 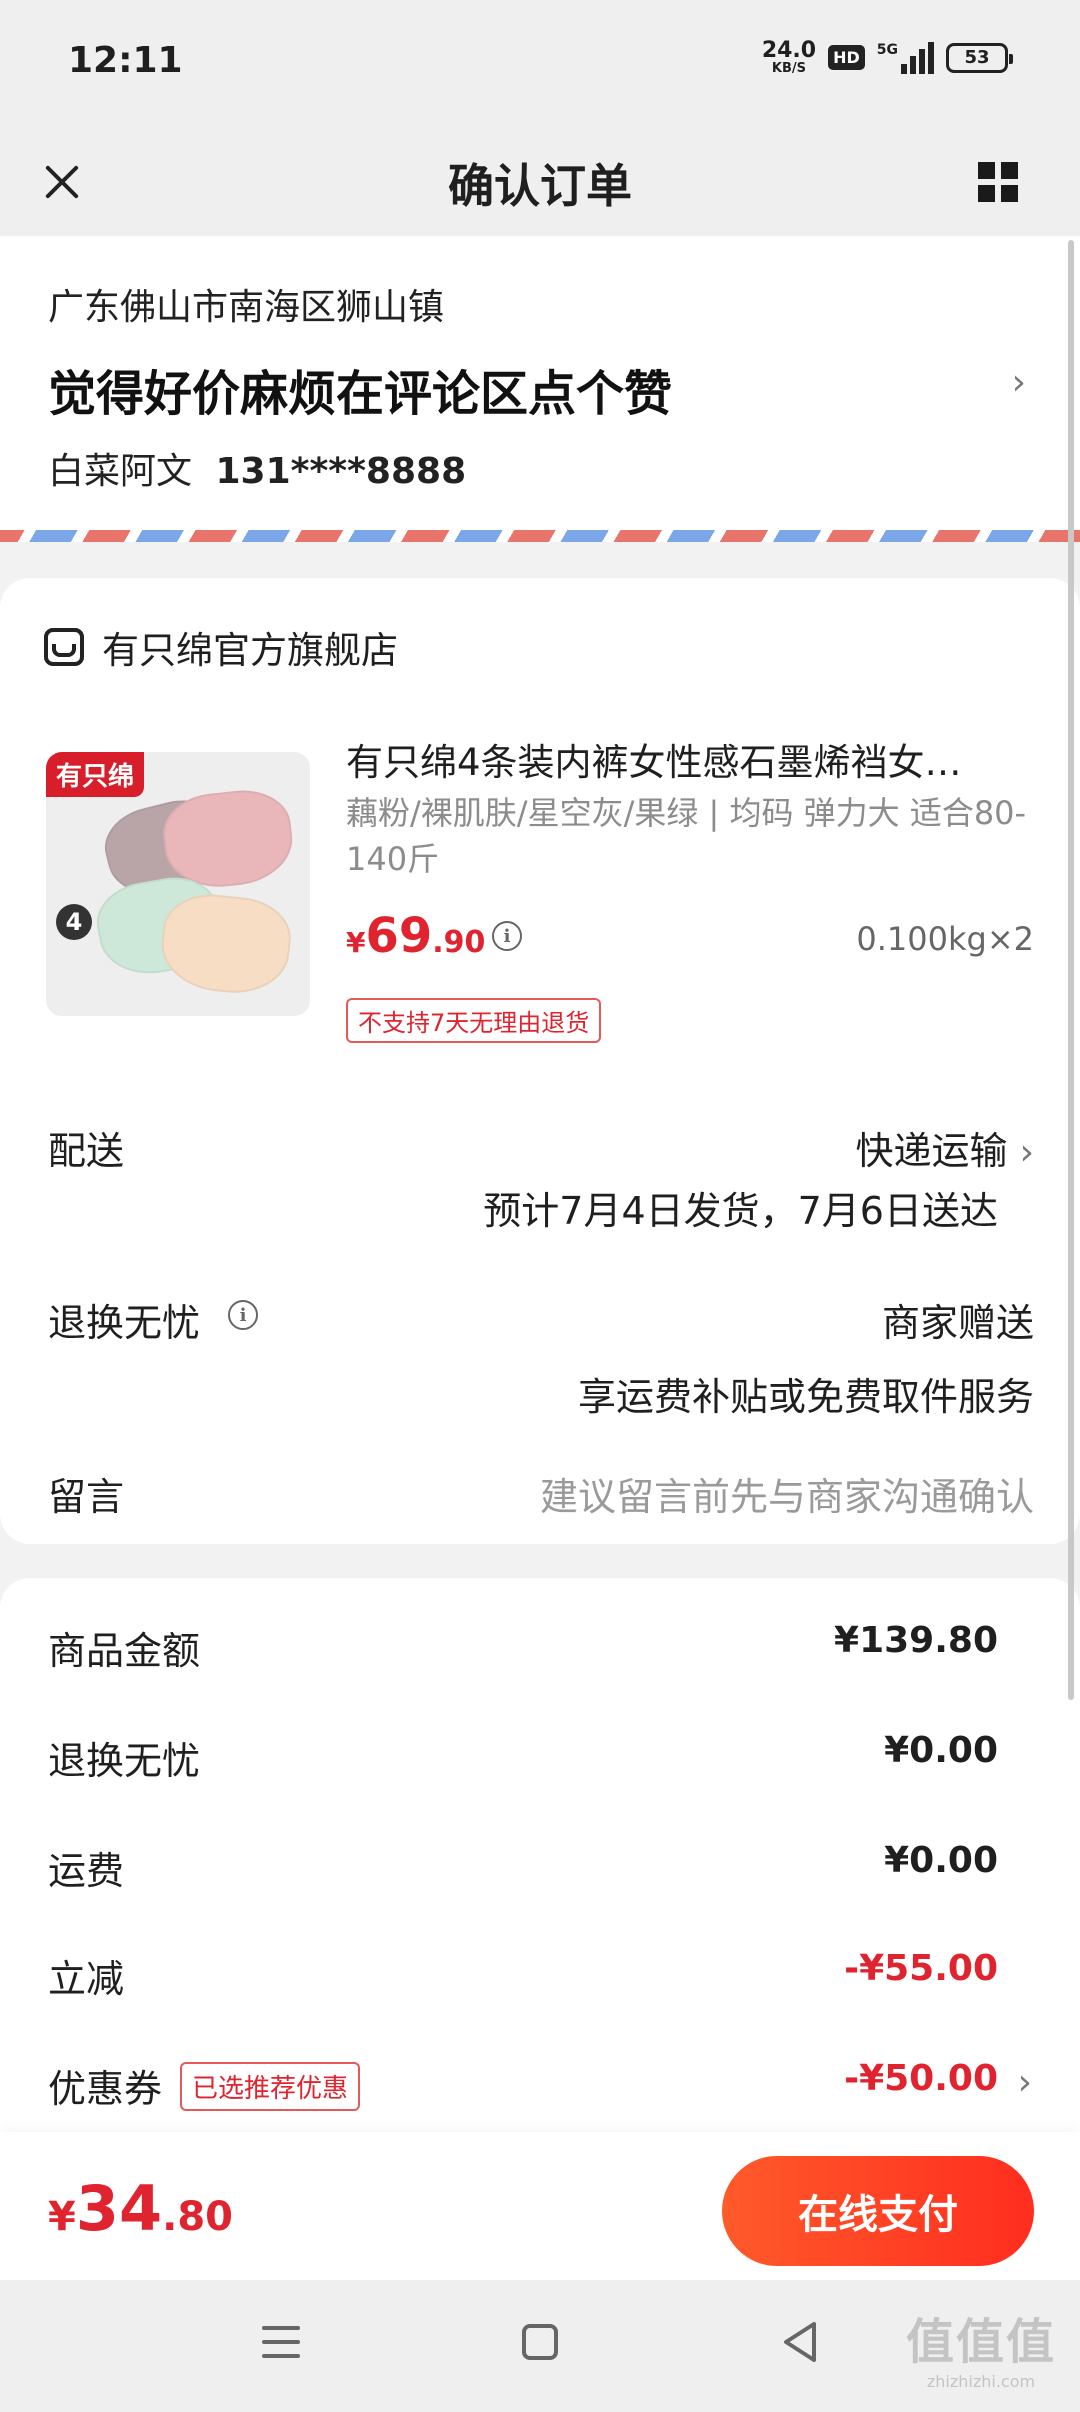 I want to click on home-icon, so click(x=540, y=2342).